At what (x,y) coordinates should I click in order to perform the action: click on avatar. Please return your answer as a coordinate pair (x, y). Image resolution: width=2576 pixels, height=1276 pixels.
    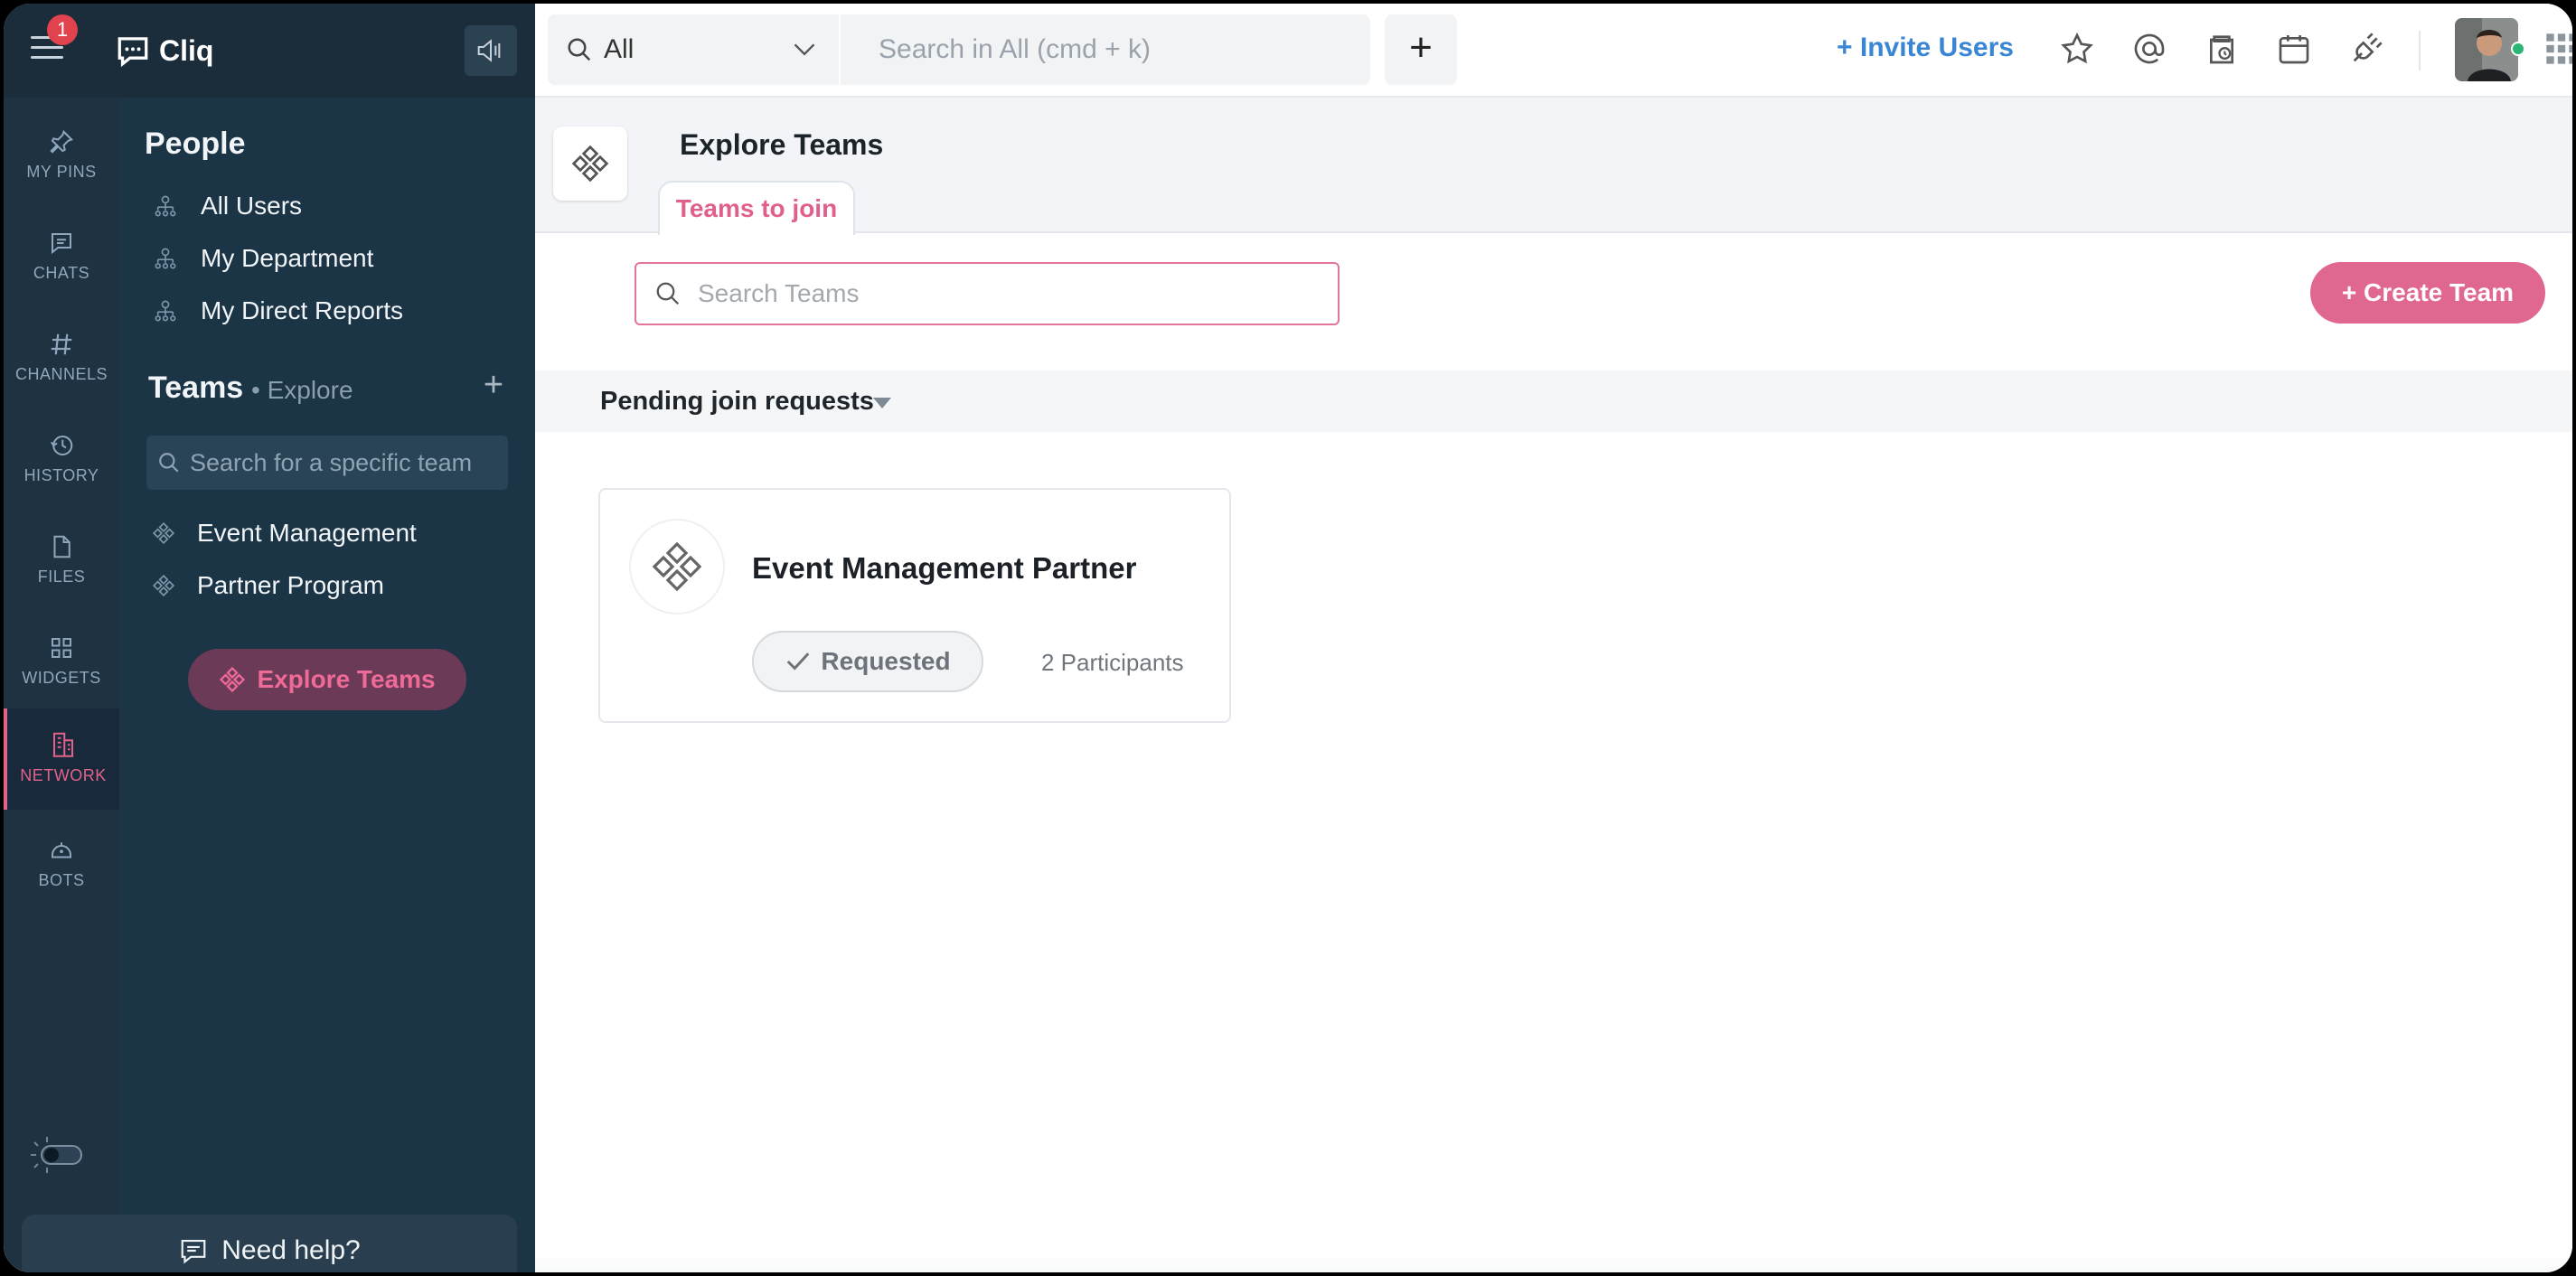
    Looking at the image, I should click on (2486, 49).